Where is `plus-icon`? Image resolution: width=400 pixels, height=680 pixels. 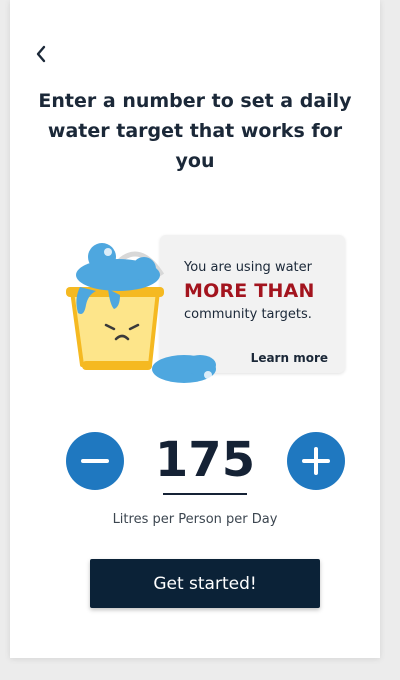 plus-icon is located at coordinates (316, 461).